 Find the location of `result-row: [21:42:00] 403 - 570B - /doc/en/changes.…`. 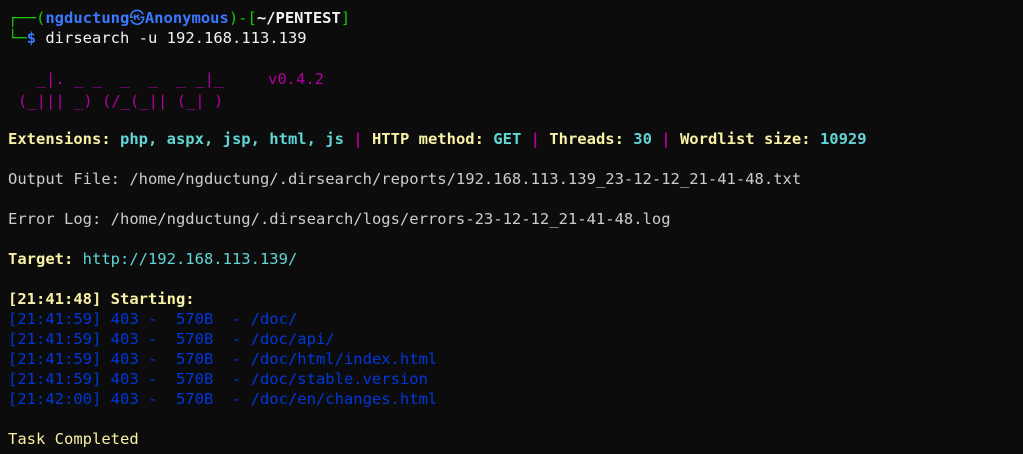

result-row: [21:42:00] 403 - 570B - /doc/en/changes.… is located at coordinates (223, 399).